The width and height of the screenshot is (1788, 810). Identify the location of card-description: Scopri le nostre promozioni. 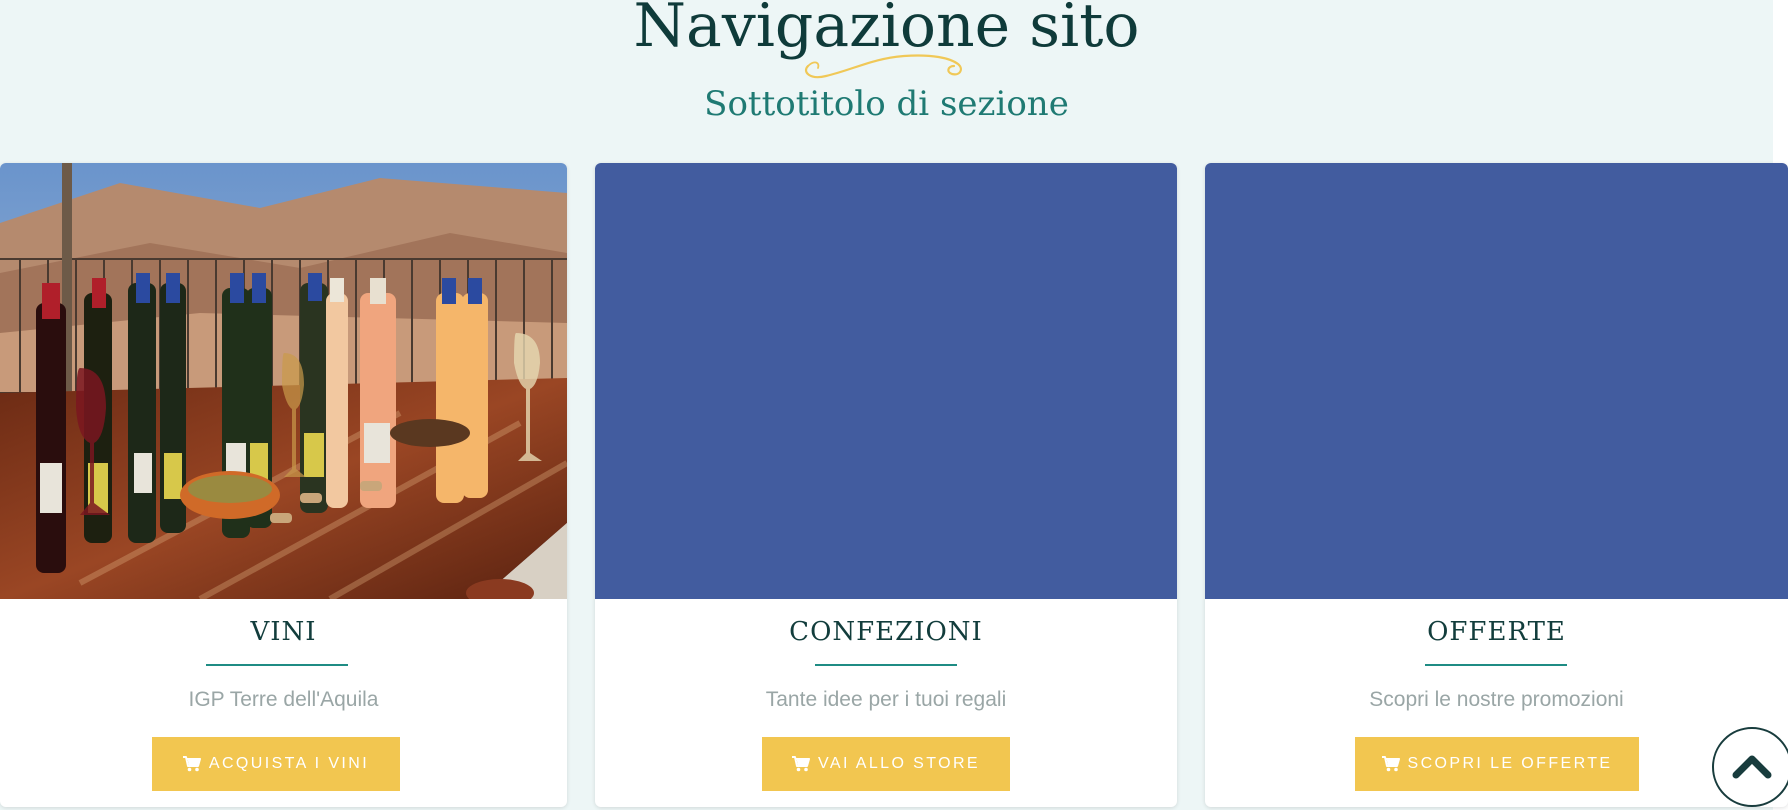
(1496, 699).